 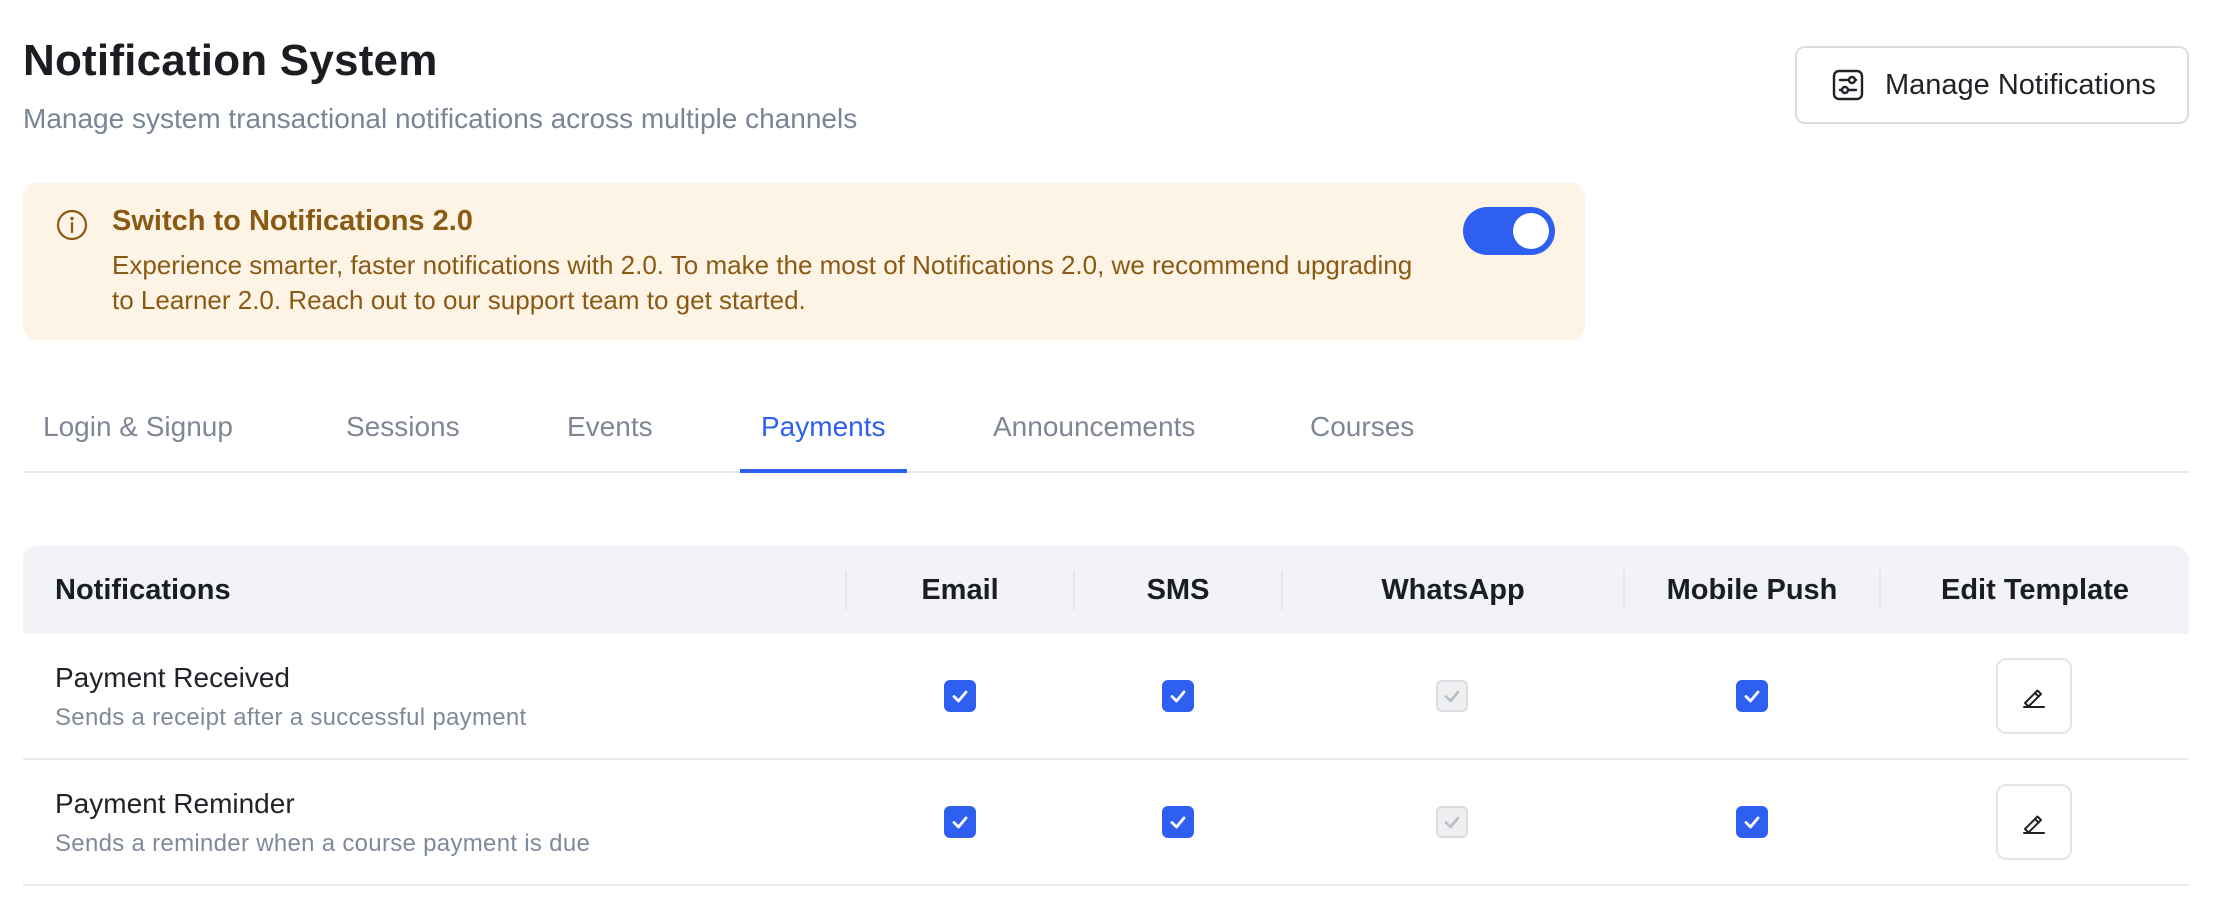 I want to click on banner-title: Switch to Notifications 2.0, so click(x=292, y=221).